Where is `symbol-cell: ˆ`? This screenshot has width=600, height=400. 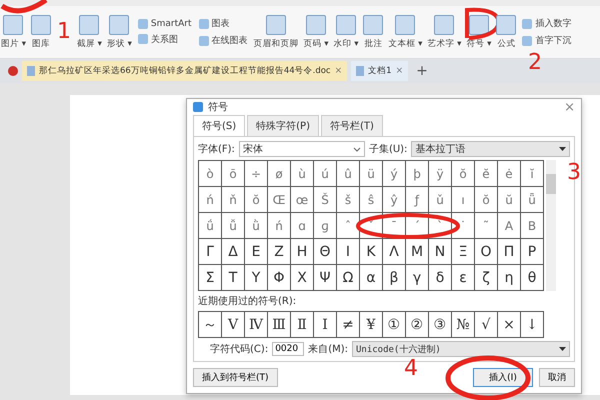 symbol-cell: ˆ is located at coordinates (348, 226).